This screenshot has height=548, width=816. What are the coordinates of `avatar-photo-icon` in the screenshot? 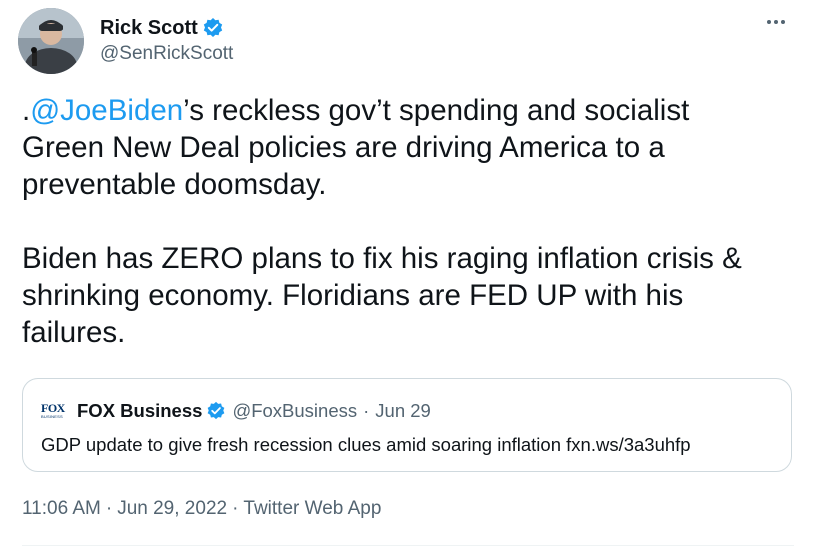 It's located at (51, 41).